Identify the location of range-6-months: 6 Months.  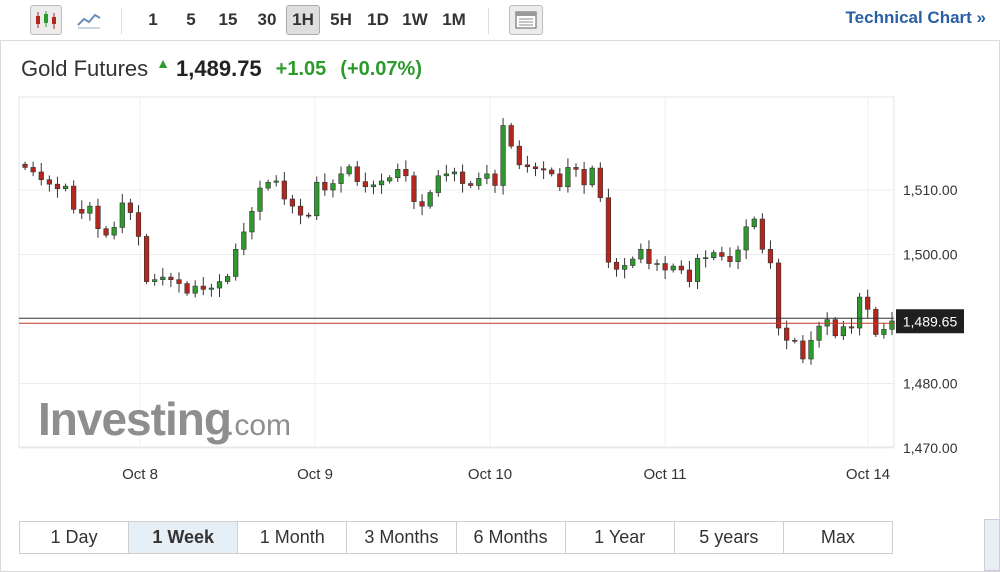
(511, 537).